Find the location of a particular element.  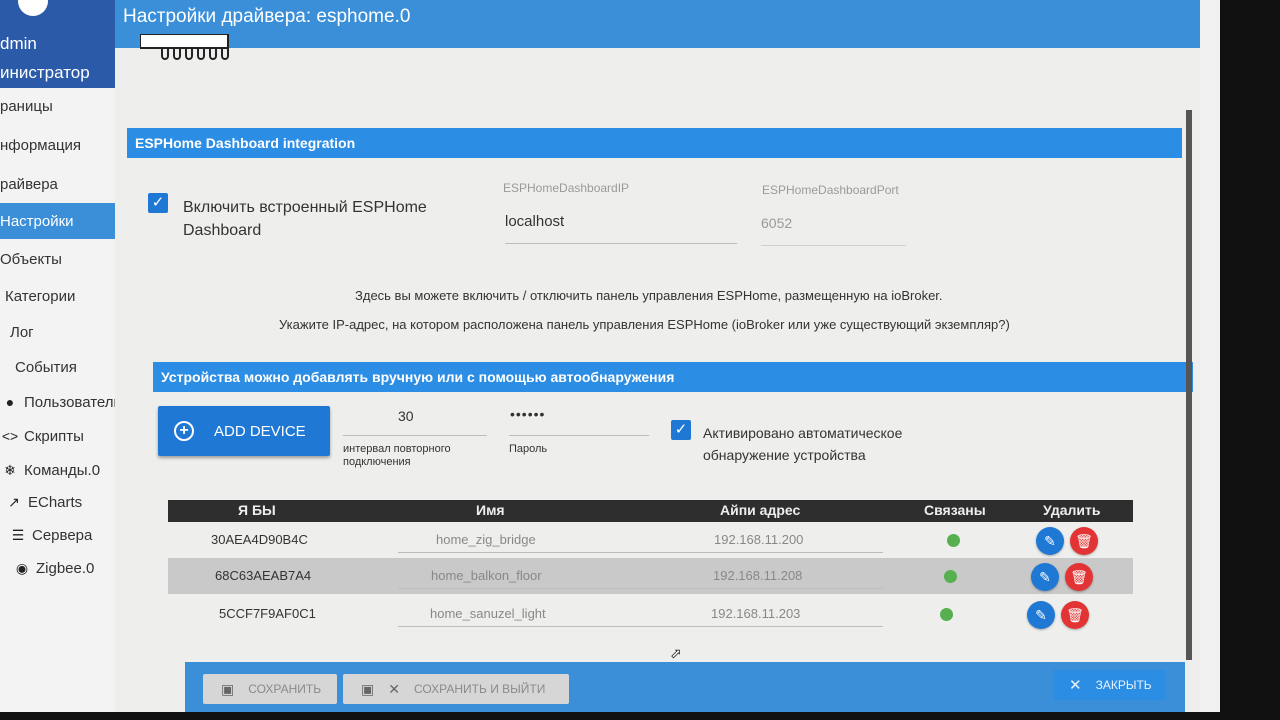

sidebar-item-servers: ☰ Сервера is located at coordinates (65, 535).